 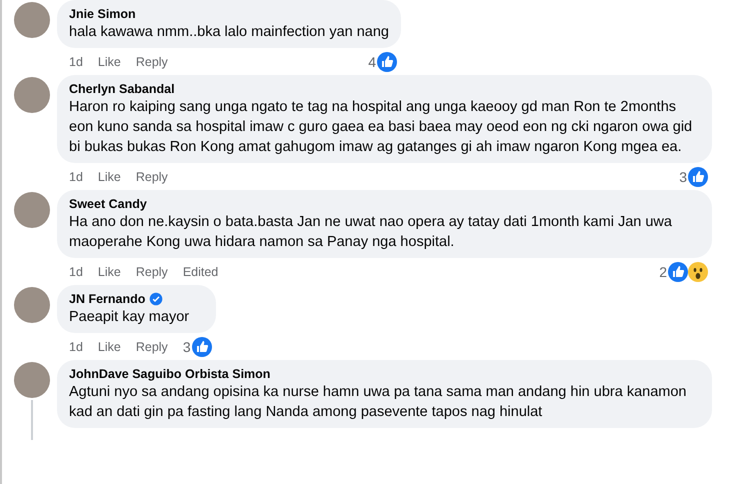 What do you see at coordinates (102, 14) in the screenshot?
I see `author-name: Jnie Simon` at bounding box center [102, 14].